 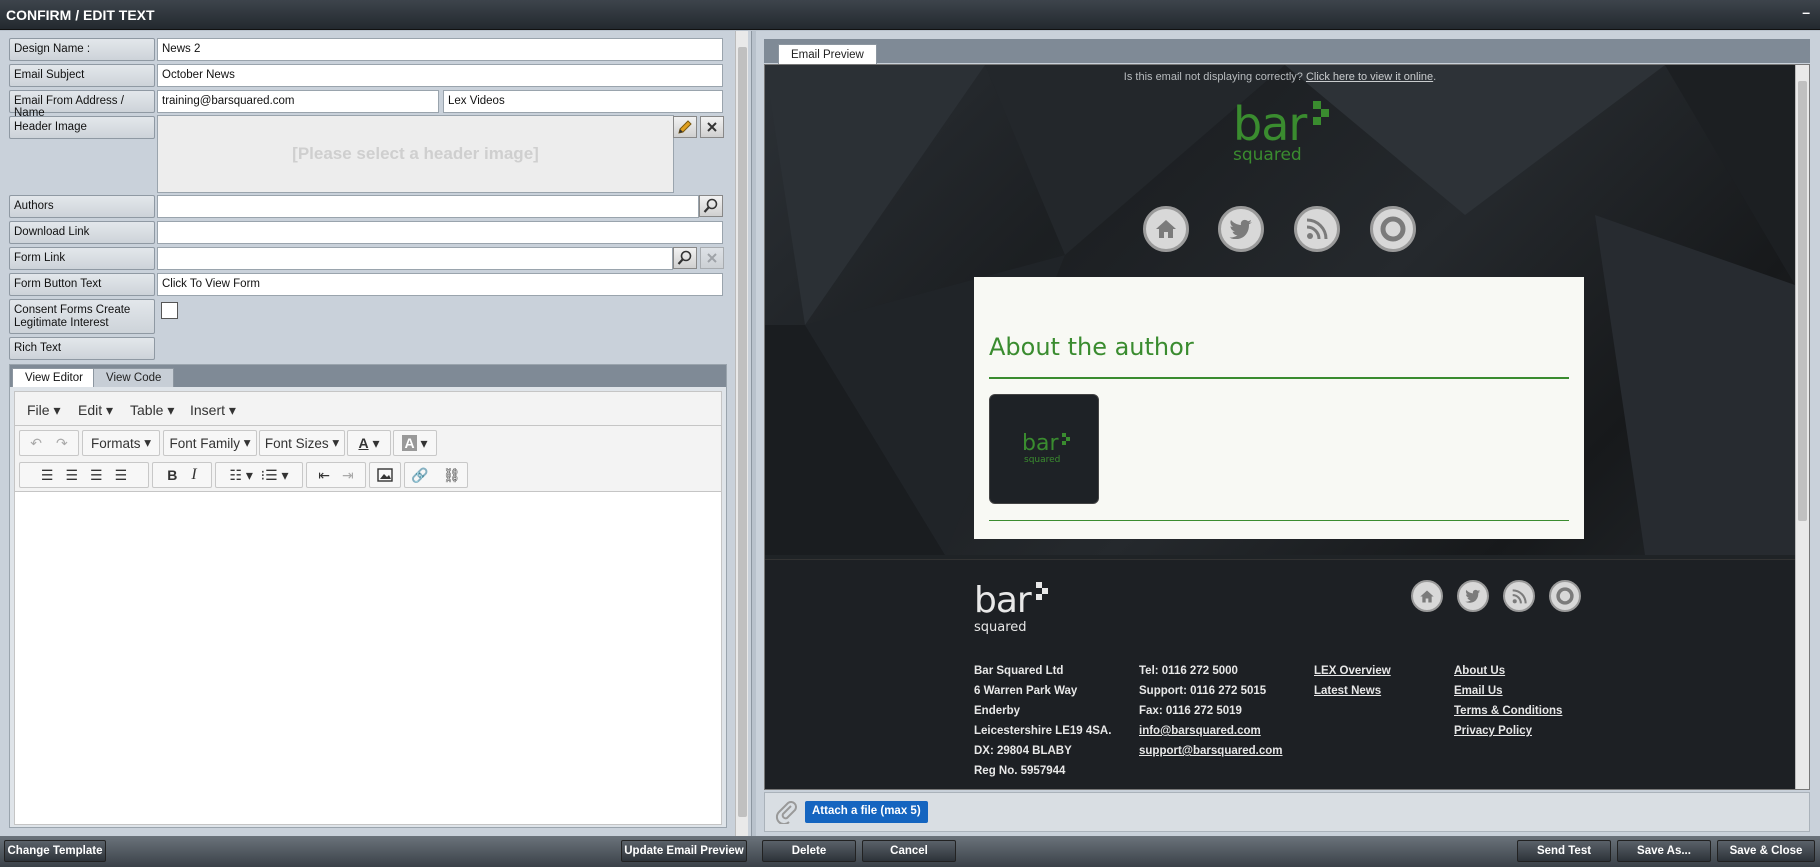 What do you see at coordinates (336, 475) in the screenshot?
I see `indent-group: ⇤ ⇥` at bounding box center [336, 475].